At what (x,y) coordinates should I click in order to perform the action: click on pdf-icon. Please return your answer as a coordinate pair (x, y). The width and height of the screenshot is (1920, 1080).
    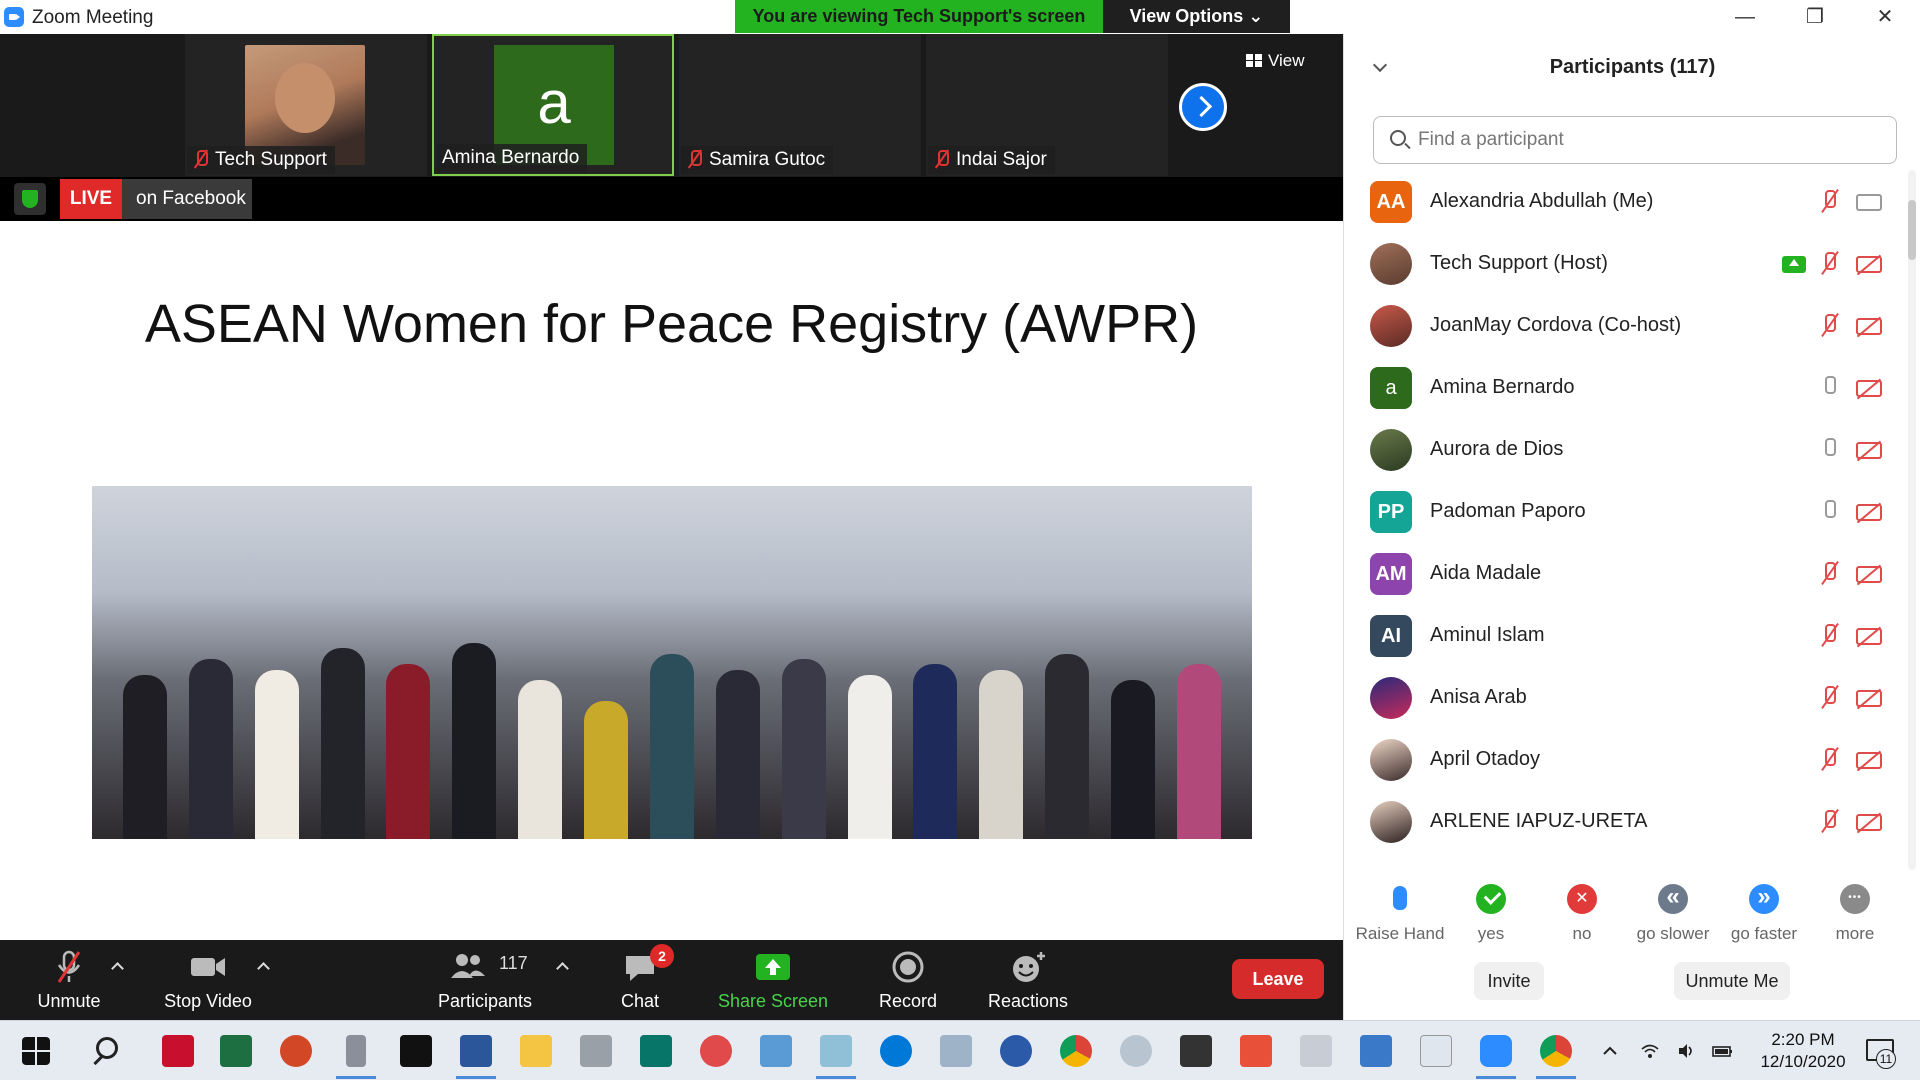
    Looking at the image, I should click on (1256, 1051).